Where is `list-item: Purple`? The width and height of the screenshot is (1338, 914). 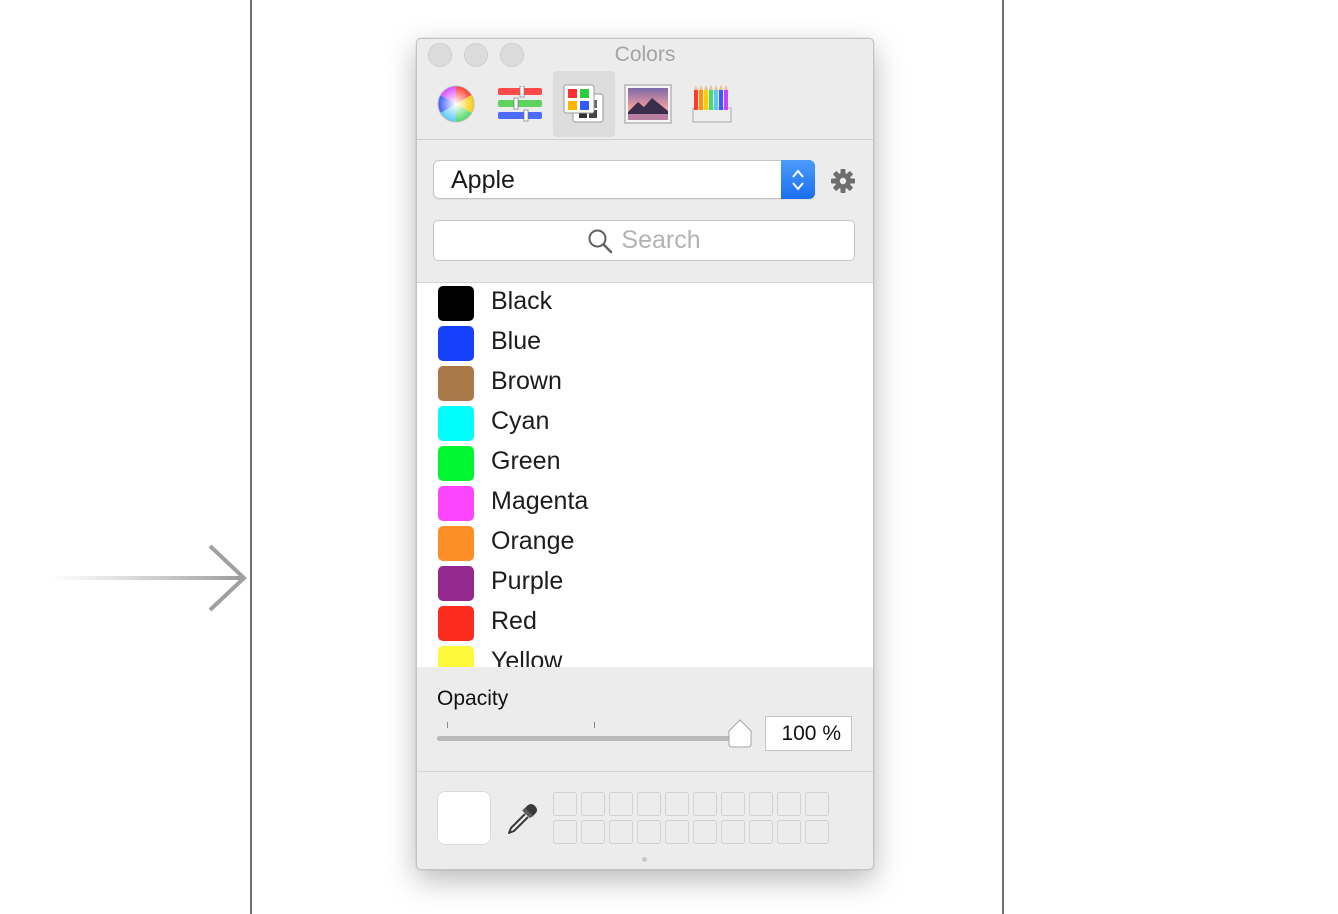
list-item: Purple is located at coordinates (645, 583).